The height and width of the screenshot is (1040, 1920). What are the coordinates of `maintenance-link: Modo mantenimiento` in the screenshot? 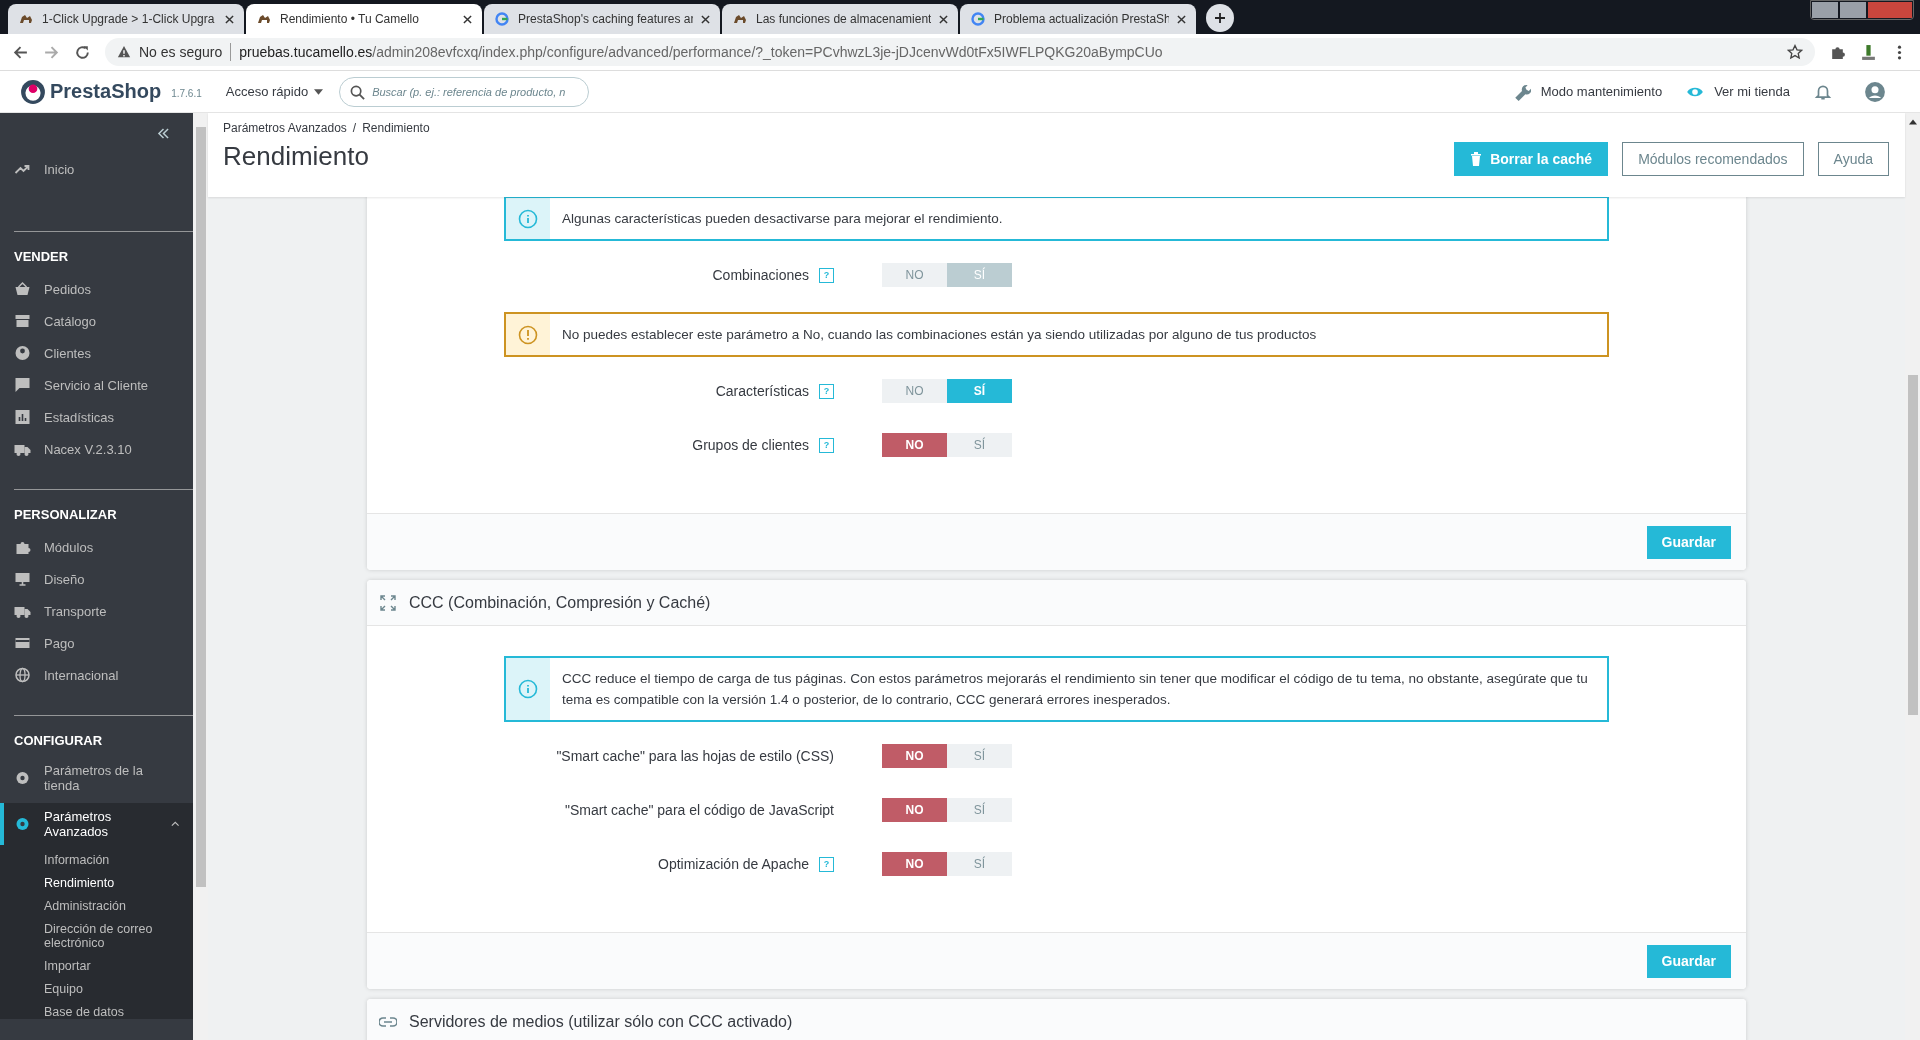 It's located at (1601, 91).